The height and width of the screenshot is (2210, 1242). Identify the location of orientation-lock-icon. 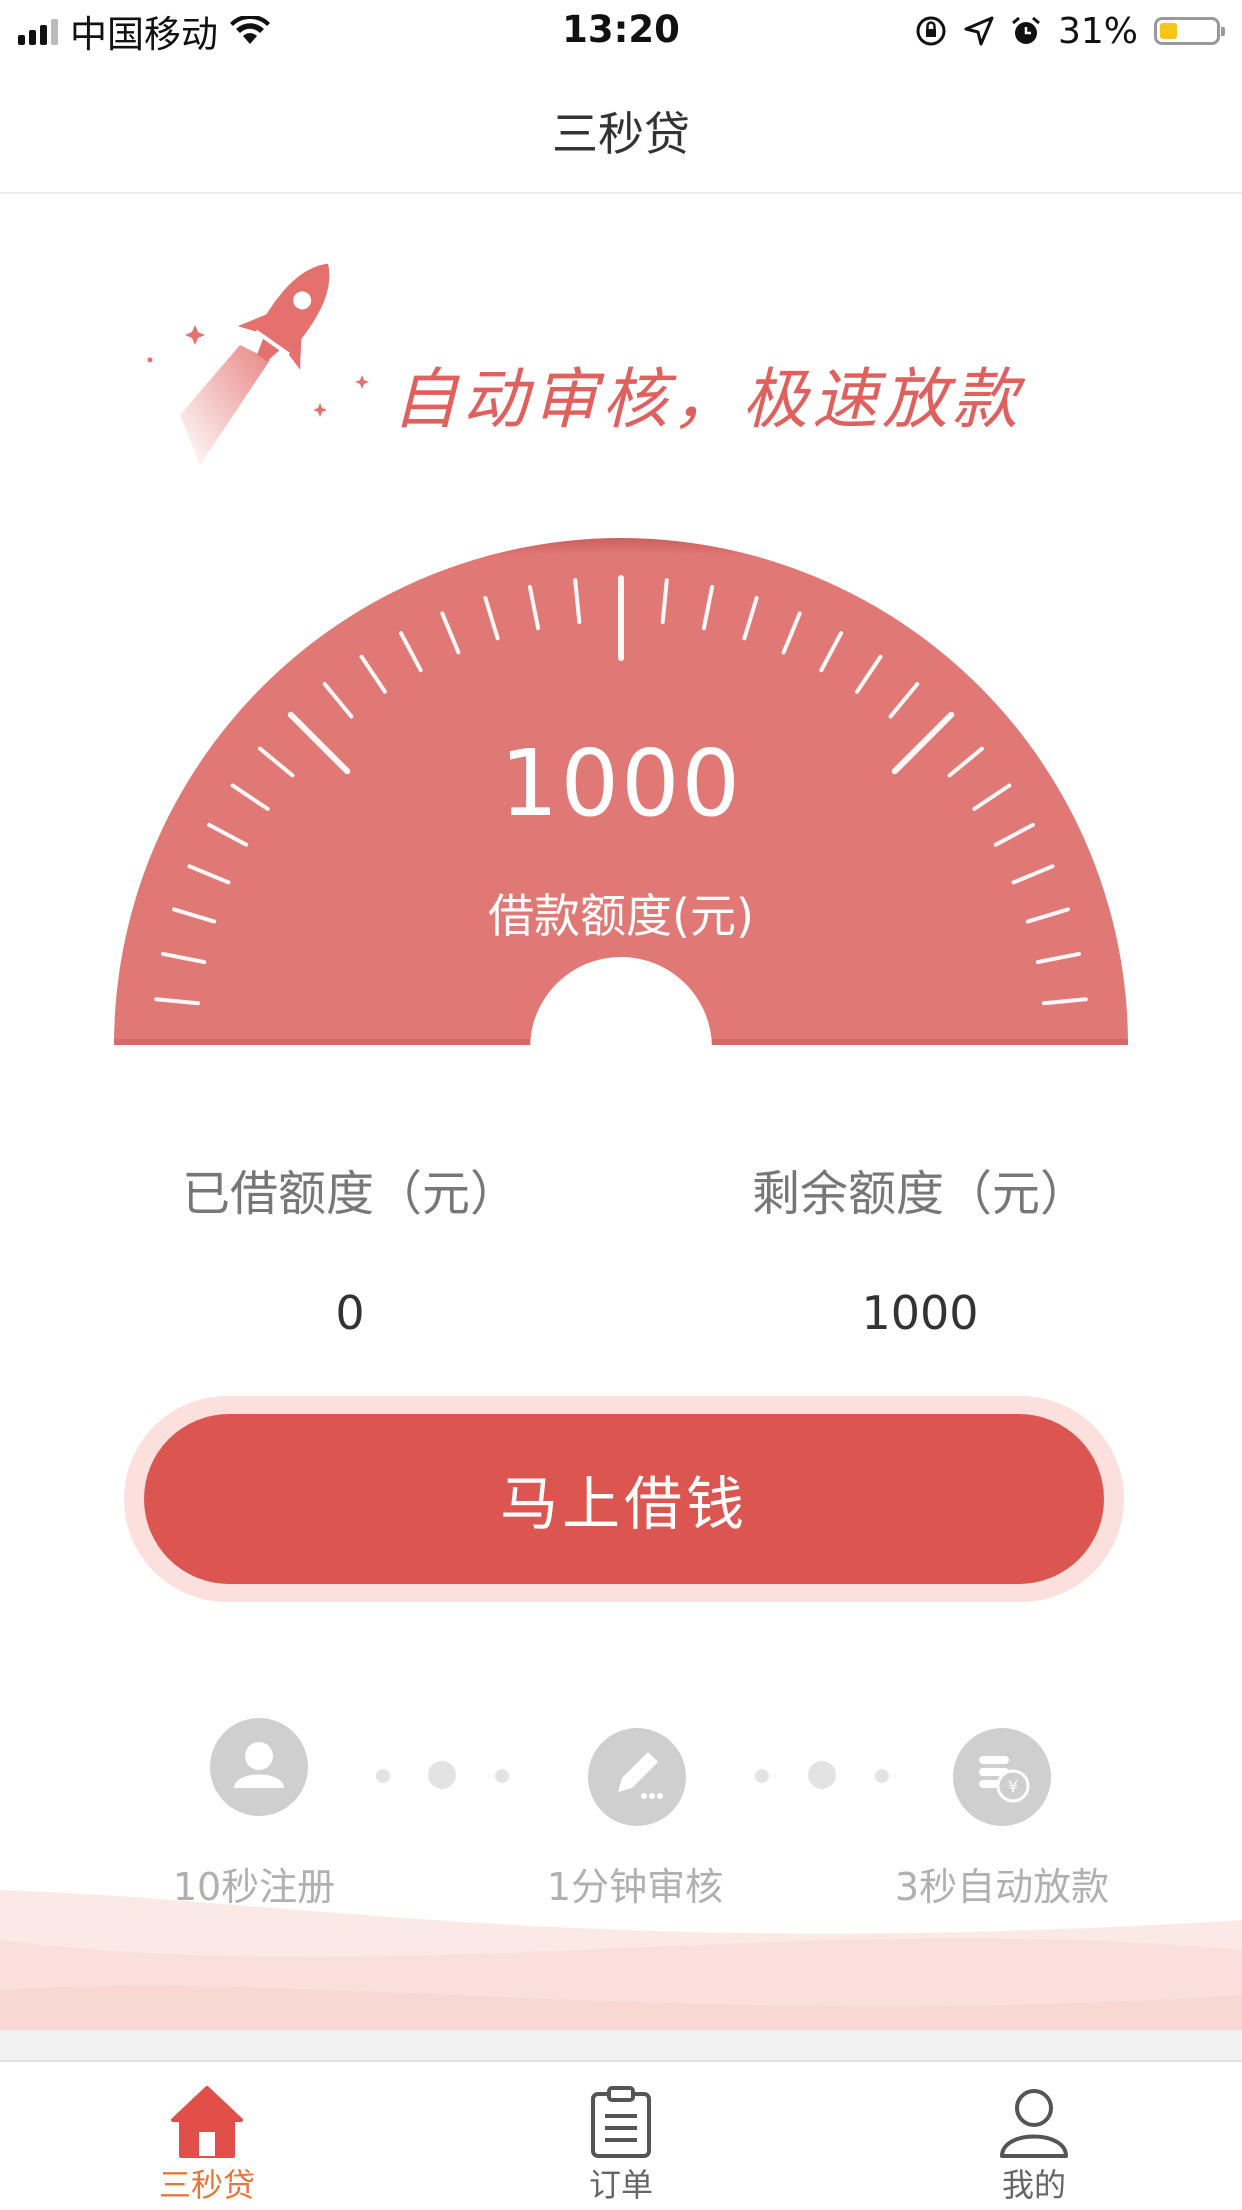
(931, 31).